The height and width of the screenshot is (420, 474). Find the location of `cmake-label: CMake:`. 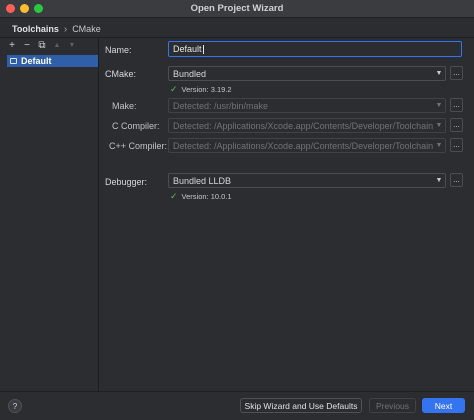

cmake-label: CMake: is located at coordinates (121, 74).